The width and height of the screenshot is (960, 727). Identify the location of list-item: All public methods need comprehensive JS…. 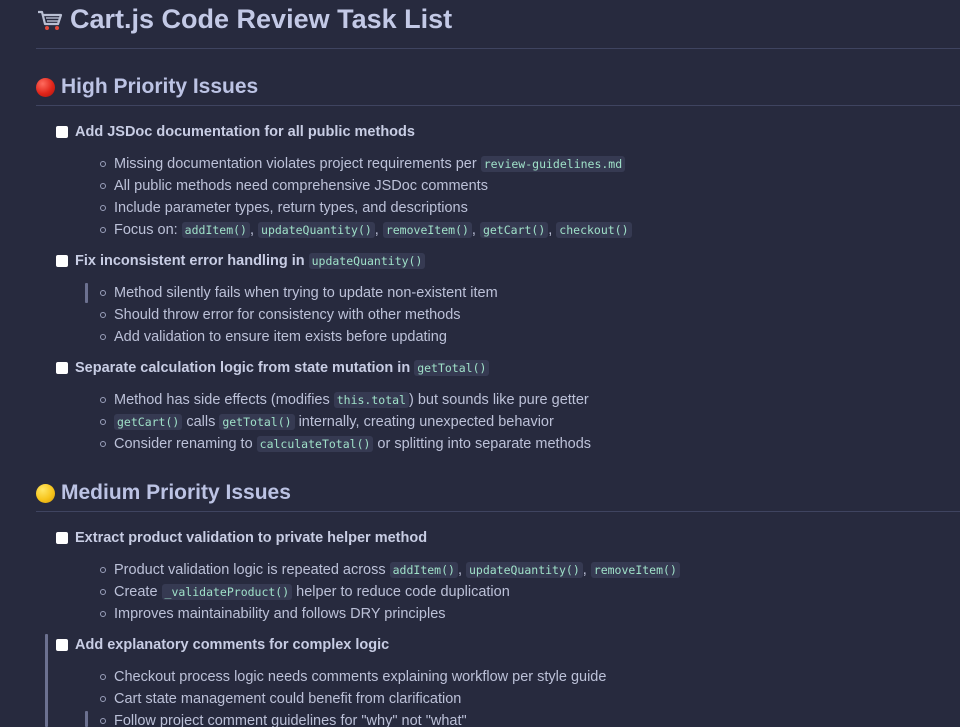
(294, 186).